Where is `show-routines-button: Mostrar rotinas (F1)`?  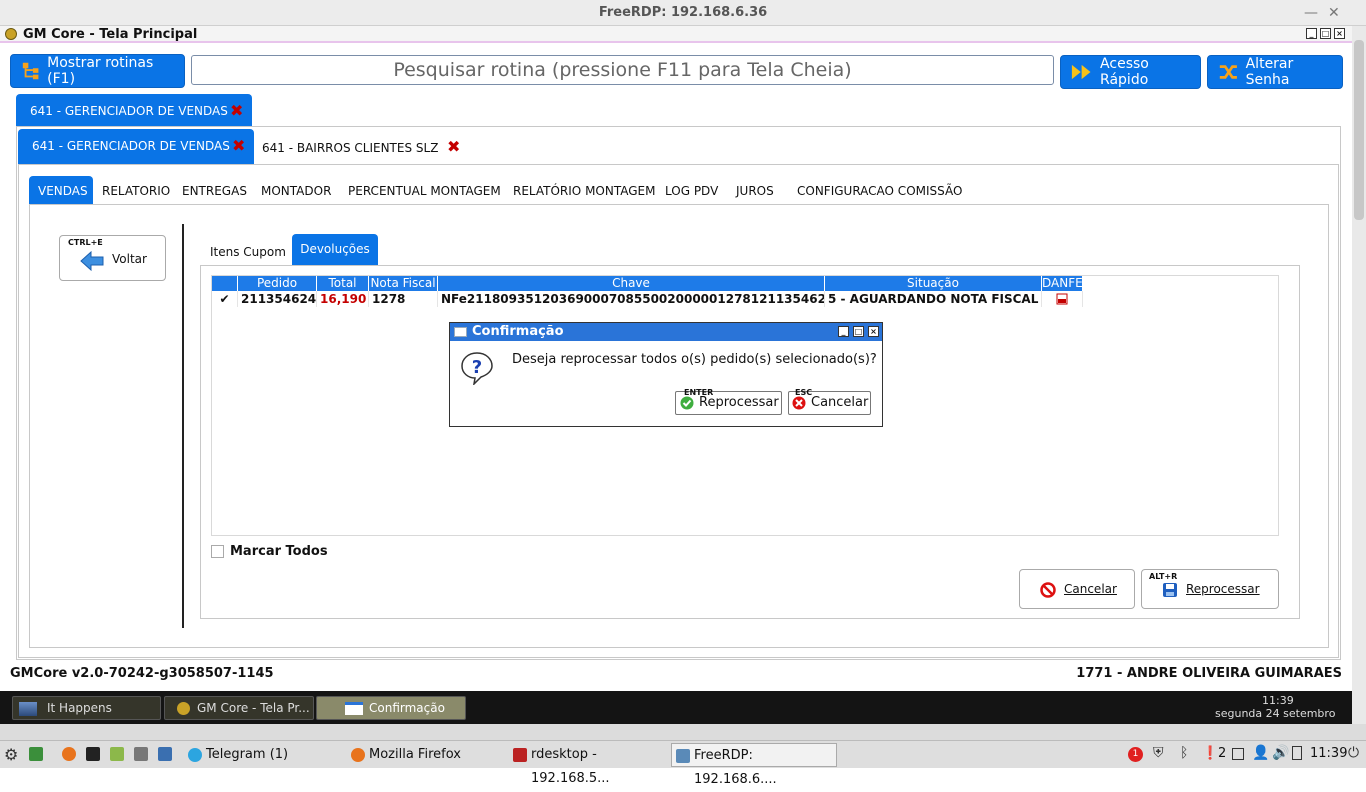
show-routines-button: Mostrar rotinas (F1) is located at coordinates (97, 71).